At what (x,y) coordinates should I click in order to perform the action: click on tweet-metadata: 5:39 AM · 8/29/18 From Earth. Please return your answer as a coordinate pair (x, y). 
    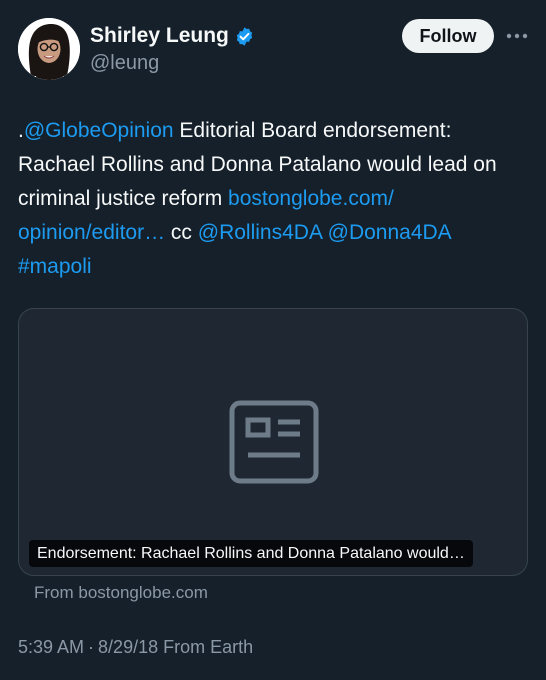
    Looking at the image, I should click on (135, 647).